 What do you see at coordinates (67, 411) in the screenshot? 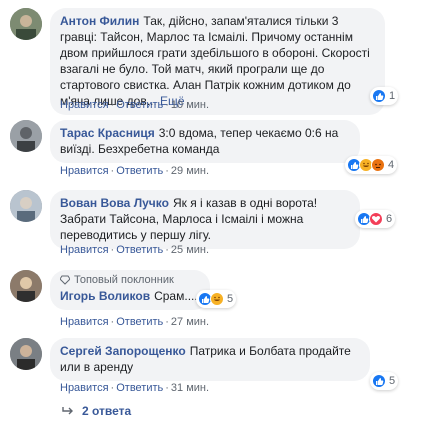
I see `reply-arrow-icon` at bounding box center [67, 411].